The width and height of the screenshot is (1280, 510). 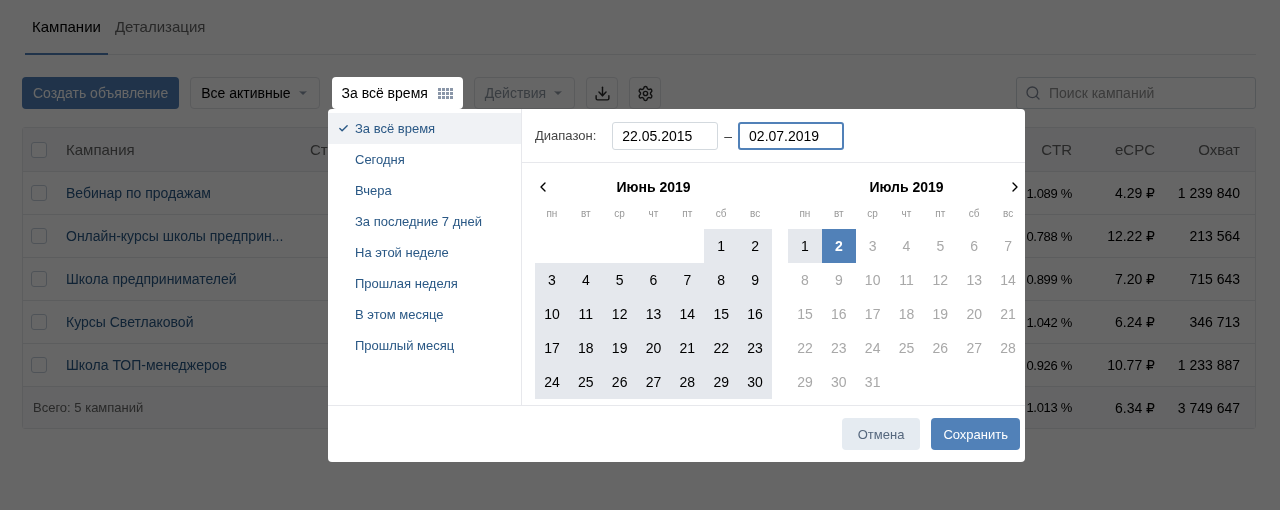 I want to click on date-to-field: 02.07.2019, so click(x=791, y=135).